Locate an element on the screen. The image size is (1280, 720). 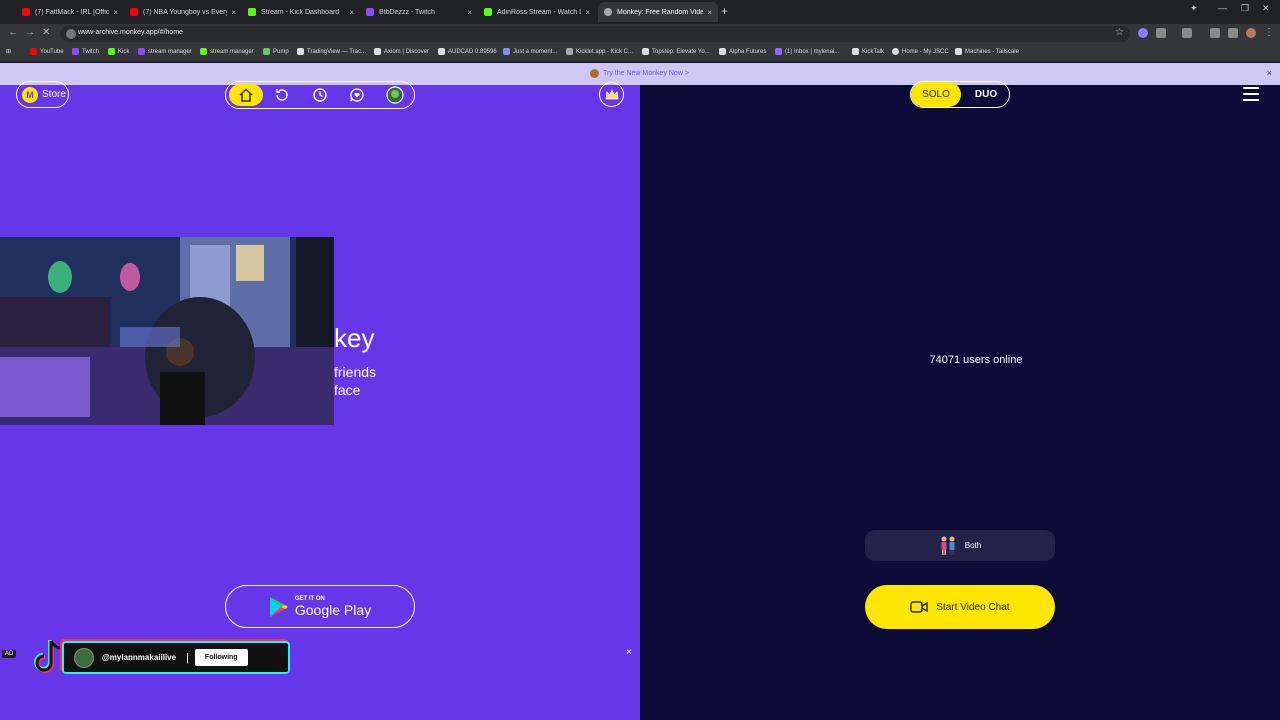
bookmark-item: YouTube is located at coordinates (47, 51).